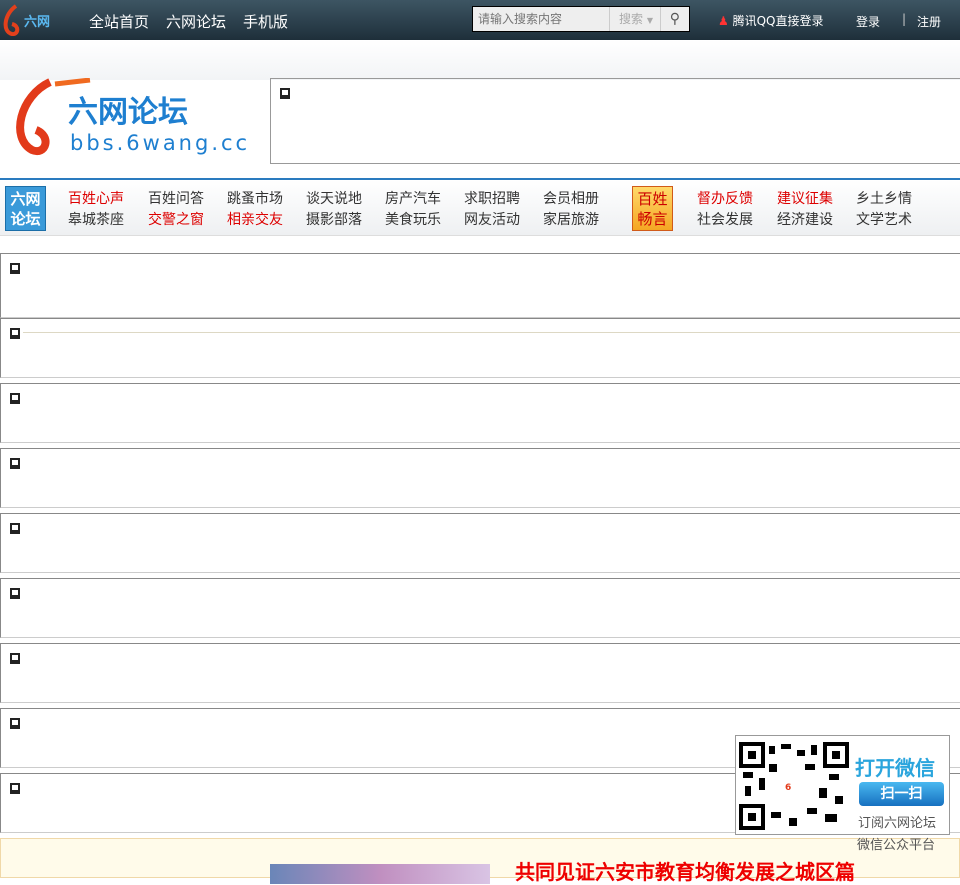 The image size is (960, 885). I want to click on category-link: 经济建设, so click(805, 219).